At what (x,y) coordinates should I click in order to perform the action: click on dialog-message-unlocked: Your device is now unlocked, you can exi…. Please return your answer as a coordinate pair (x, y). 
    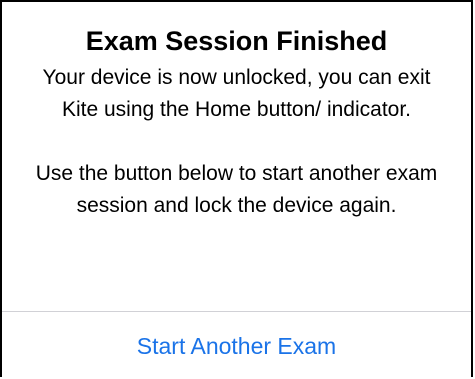
    Looking at the image, I should click on (236, 93).